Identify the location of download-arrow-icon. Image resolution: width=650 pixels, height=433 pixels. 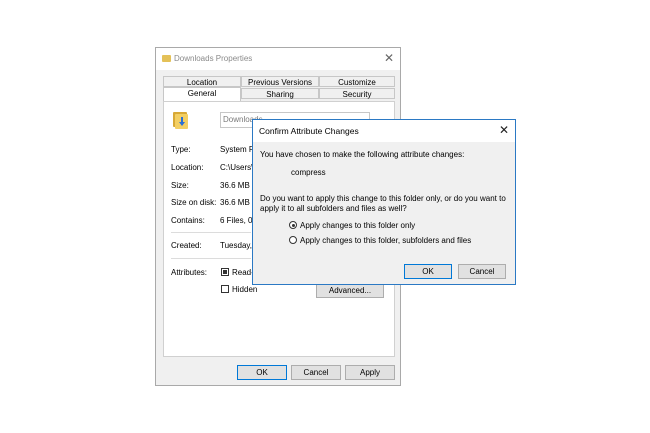
(182, 121).